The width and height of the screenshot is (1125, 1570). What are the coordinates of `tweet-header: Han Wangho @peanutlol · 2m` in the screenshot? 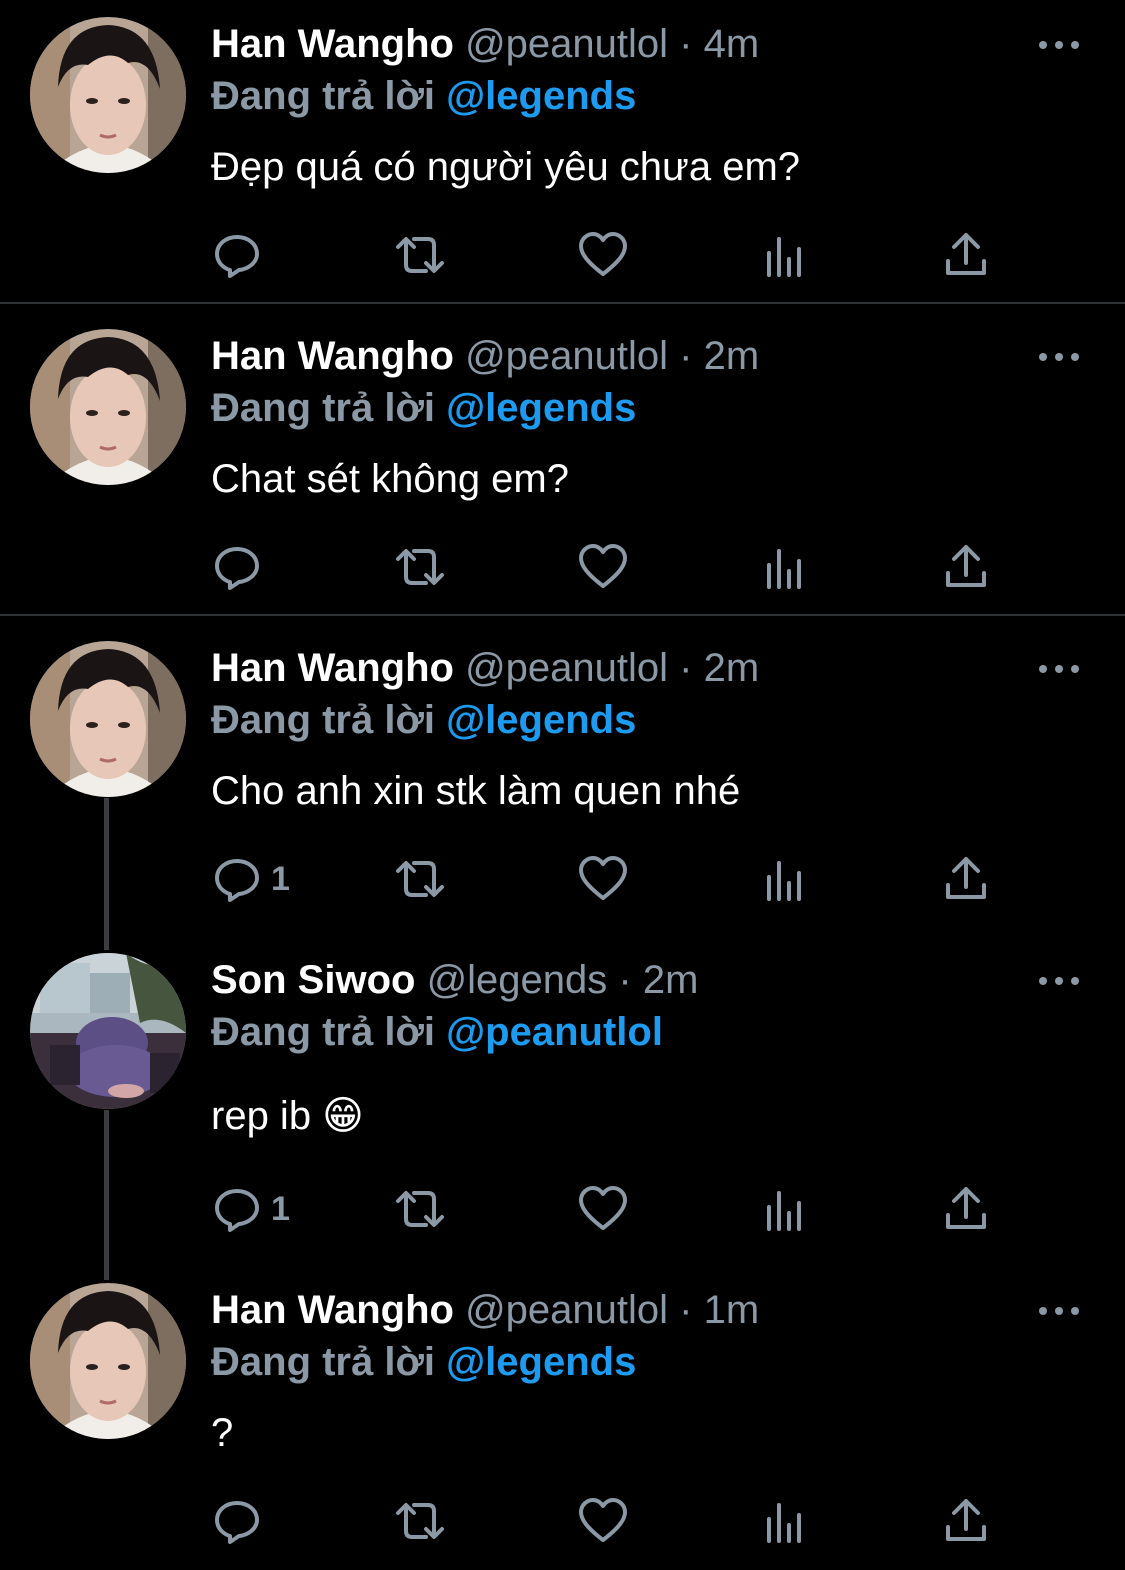 It's located at (485, 668).